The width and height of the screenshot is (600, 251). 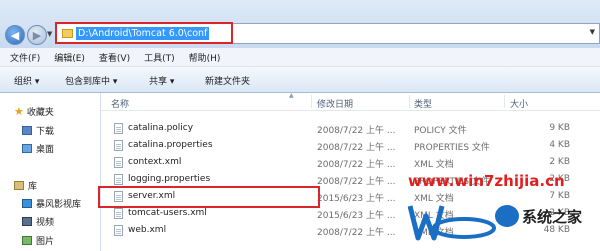 I want to click on nav-storm-library: 暴风影视库, so click(x=51, y=203).